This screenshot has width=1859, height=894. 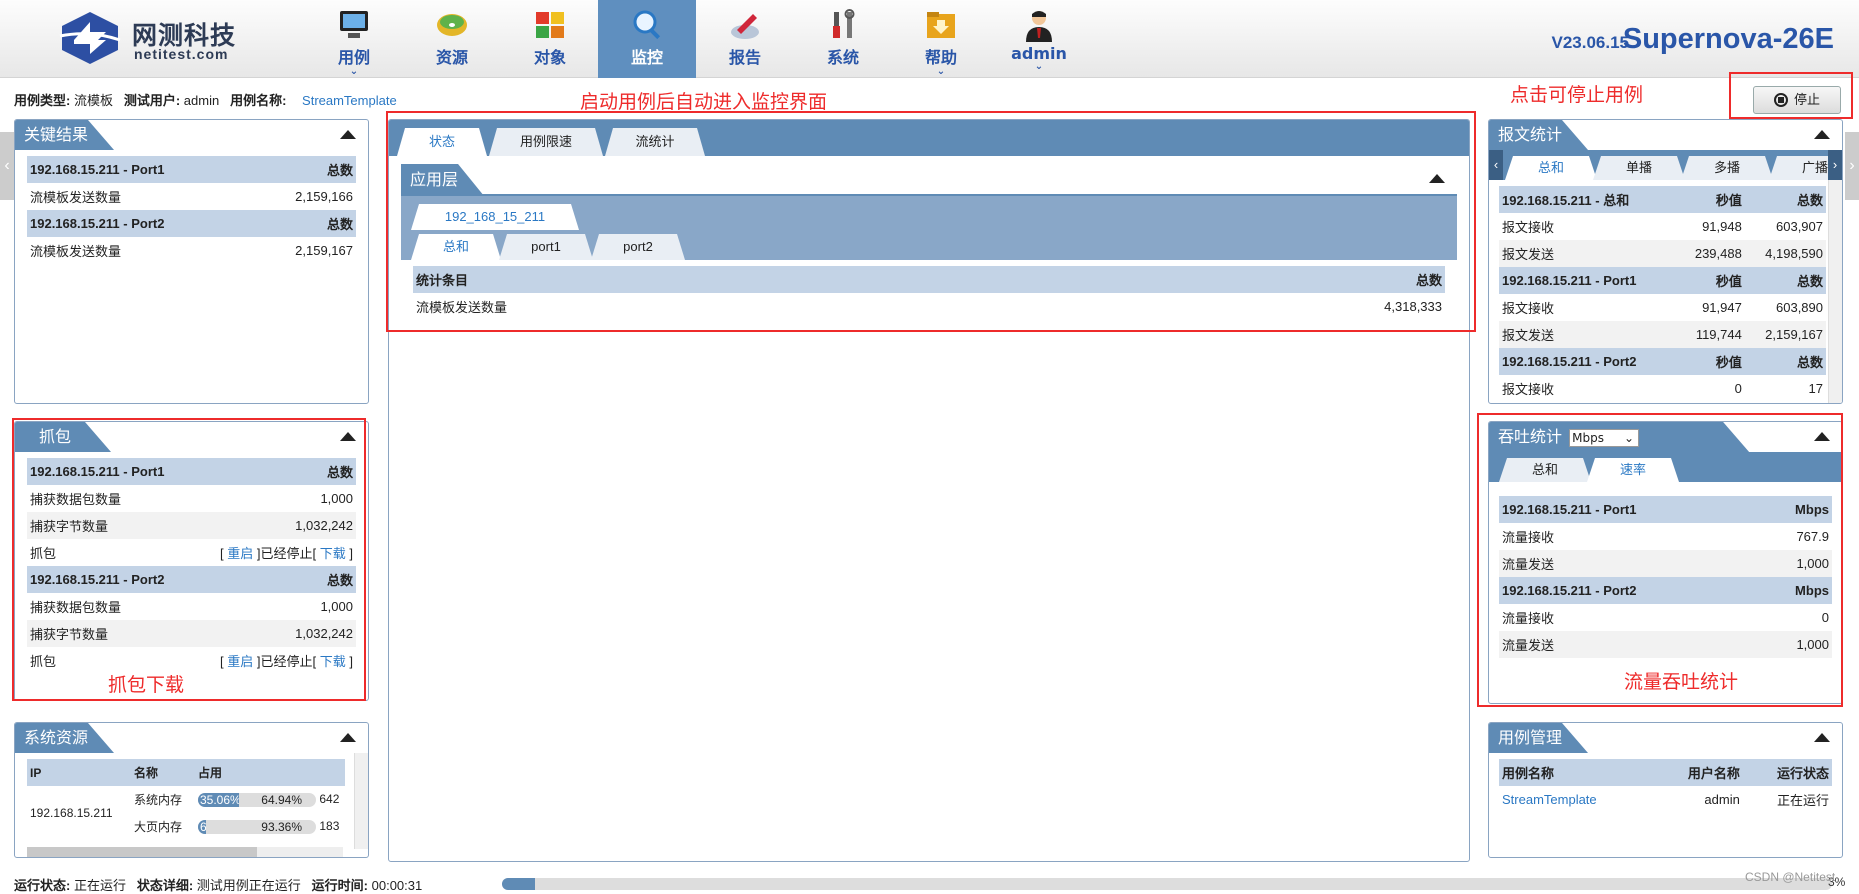 I want to click on nav-label: 帮助, so click(x=940, y=57).